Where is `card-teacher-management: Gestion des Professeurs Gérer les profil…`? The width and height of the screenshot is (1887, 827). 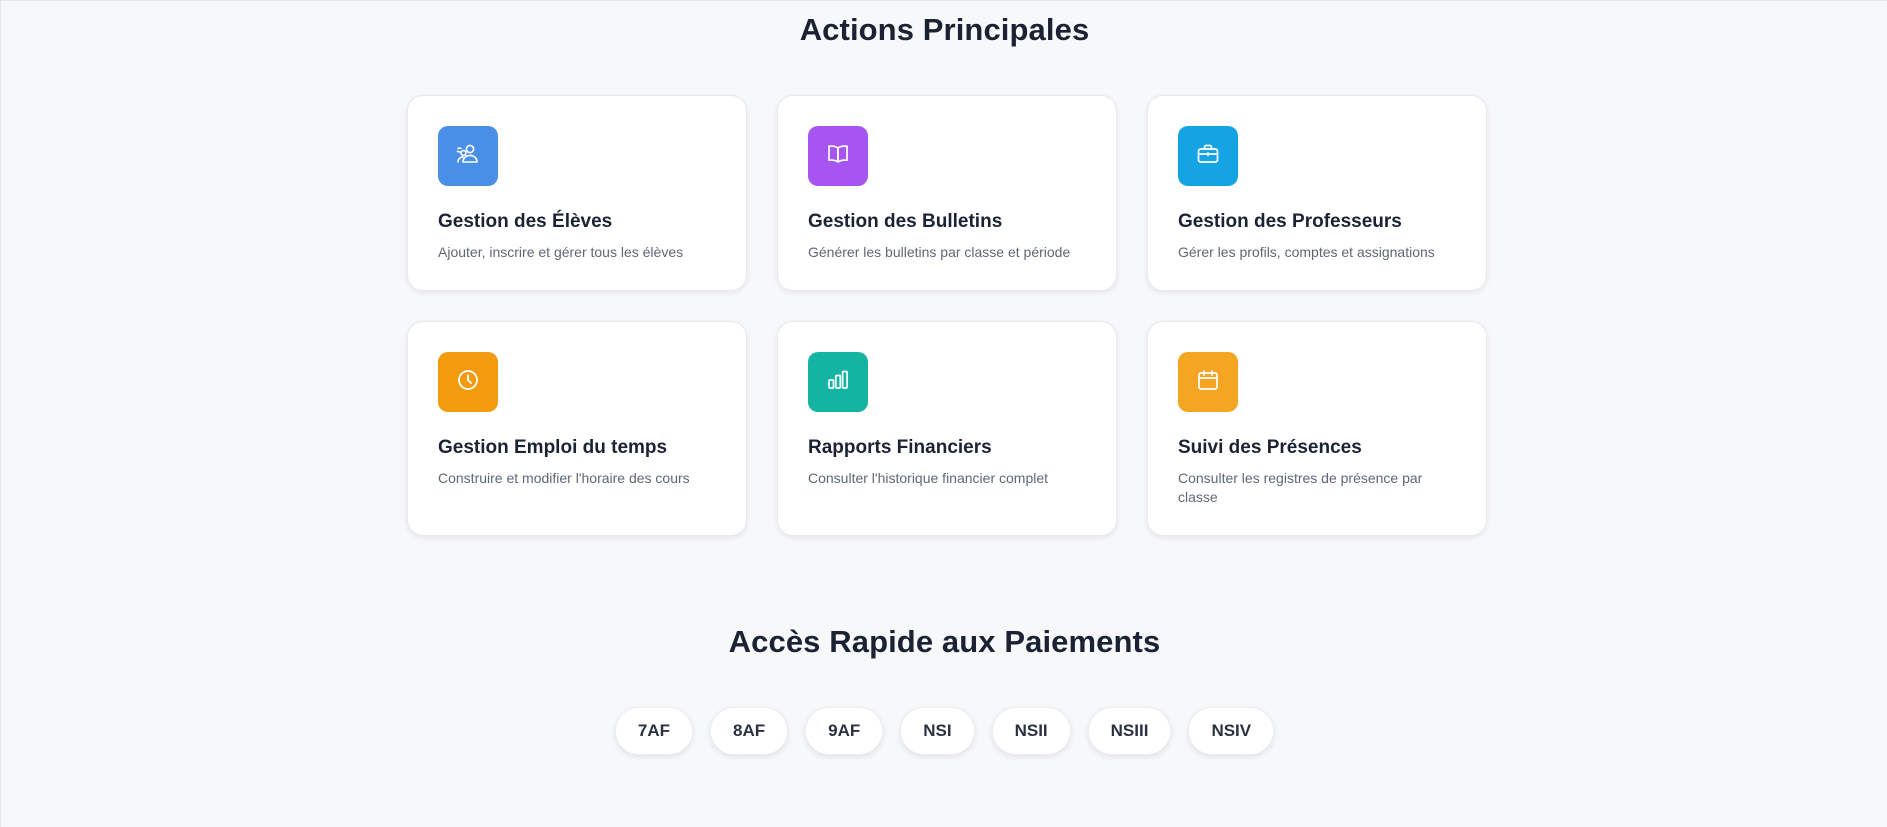 card-teacher-management: Gestion des Professeurs Gérer les profil… is located at coordinates (1317, 193).